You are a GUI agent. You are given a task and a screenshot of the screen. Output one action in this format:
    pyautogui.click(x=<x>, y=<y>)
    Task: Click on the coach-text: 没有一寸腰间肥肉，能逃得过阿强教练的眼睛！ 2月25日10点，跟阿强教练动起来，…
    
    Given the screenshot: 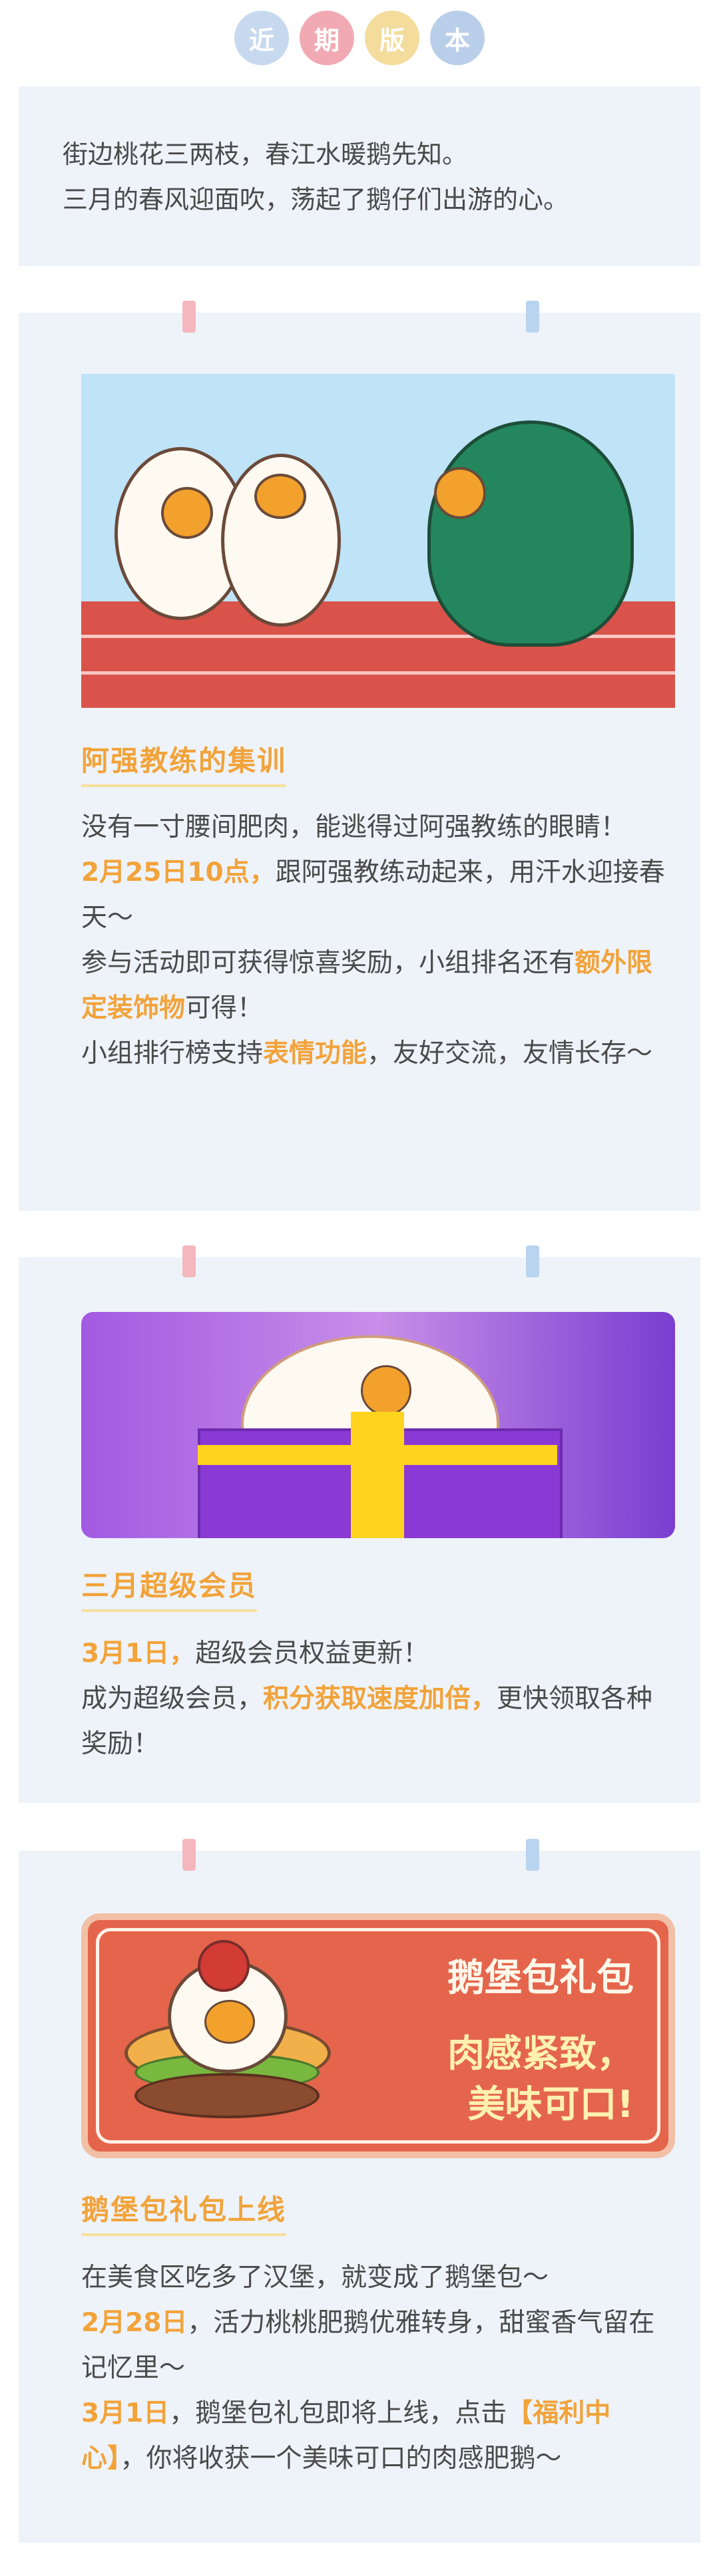 What is the action you would take?
    pyautogui.click(x=378, y=940)
    